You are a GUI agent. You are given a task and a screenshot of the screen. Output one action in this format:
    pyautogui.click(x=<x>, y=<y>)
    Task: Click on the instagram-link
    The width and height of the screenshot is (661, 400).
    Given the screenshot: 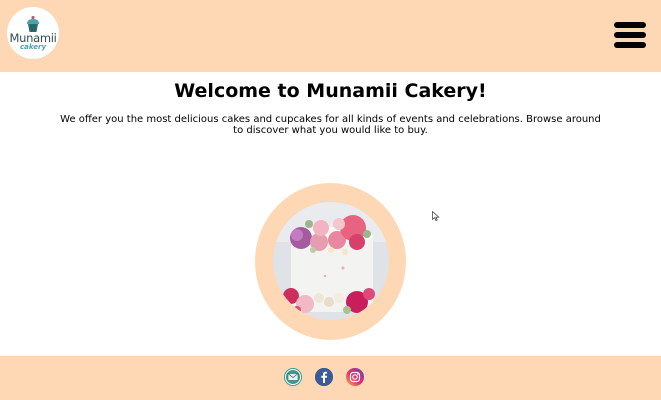 What is the action you would take?
    pyautogui.click(x=355, y=377)
    